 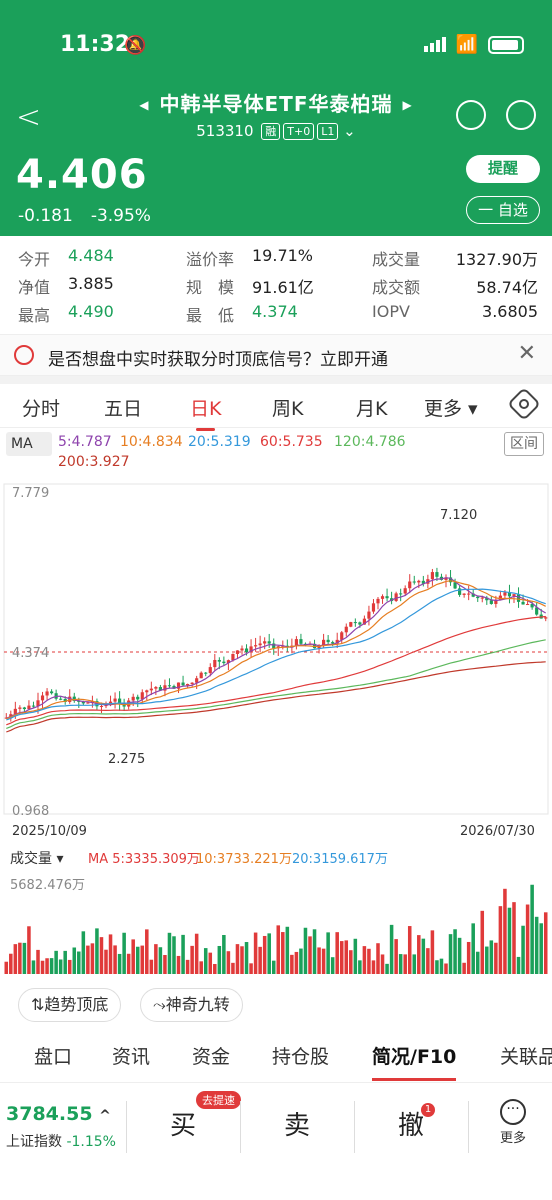 What do you see at coordinates (151, 442) in the screenshot?
I see `ma-value: 10:4.834` at bounding box center [151, 442].